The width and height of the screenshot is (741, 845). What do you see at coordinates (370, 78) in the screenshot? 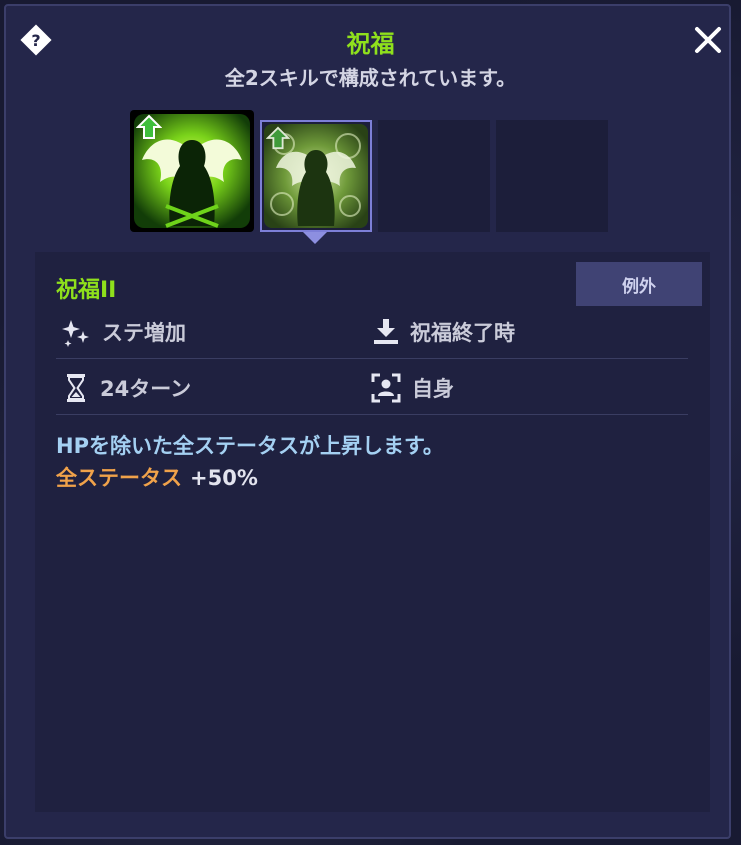
I see `page-subtitle: 全2スキルで構成されています。` at bounding box center [370, 78].